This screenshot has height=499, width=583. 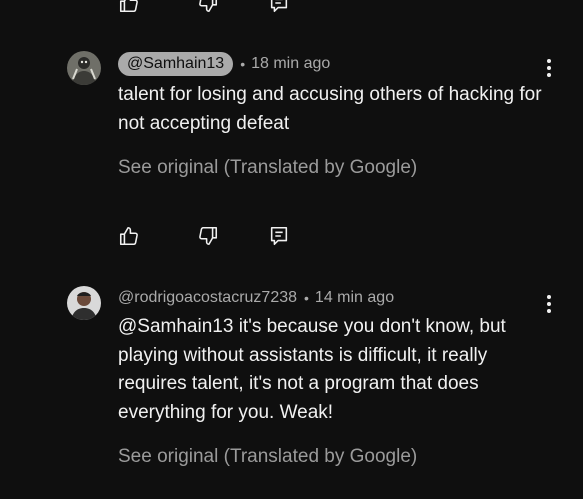 What do you see at coordinates (176, 64) in the screenshot?
I see `author-handle: @Samhain13` at bounding box center [176, 64].